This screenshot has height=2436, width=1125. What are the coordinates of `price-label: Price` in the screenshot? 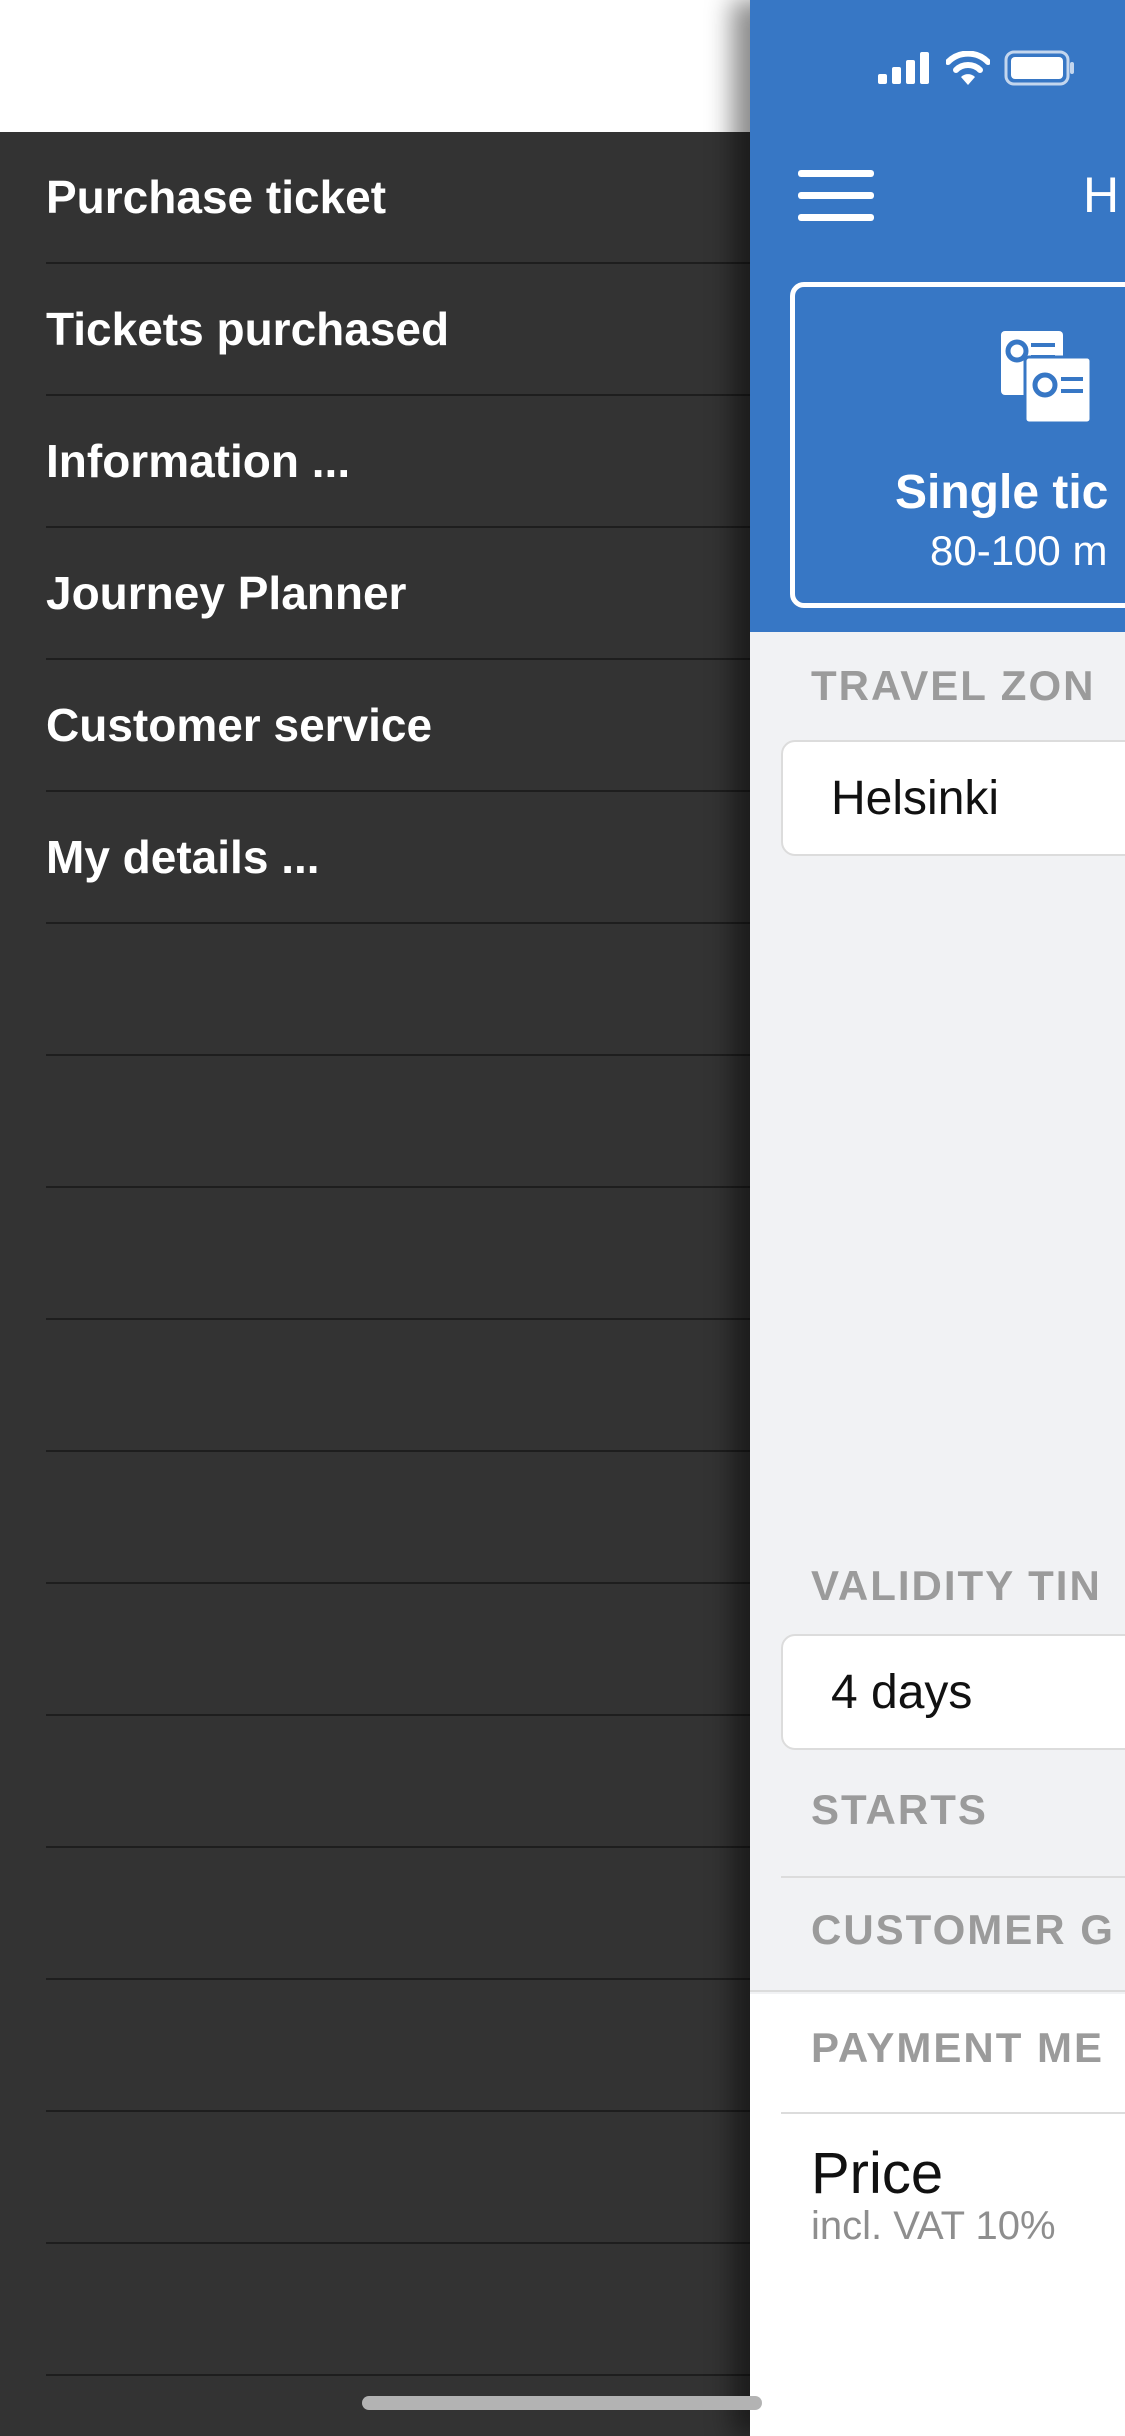 It's located at (877, 2173).